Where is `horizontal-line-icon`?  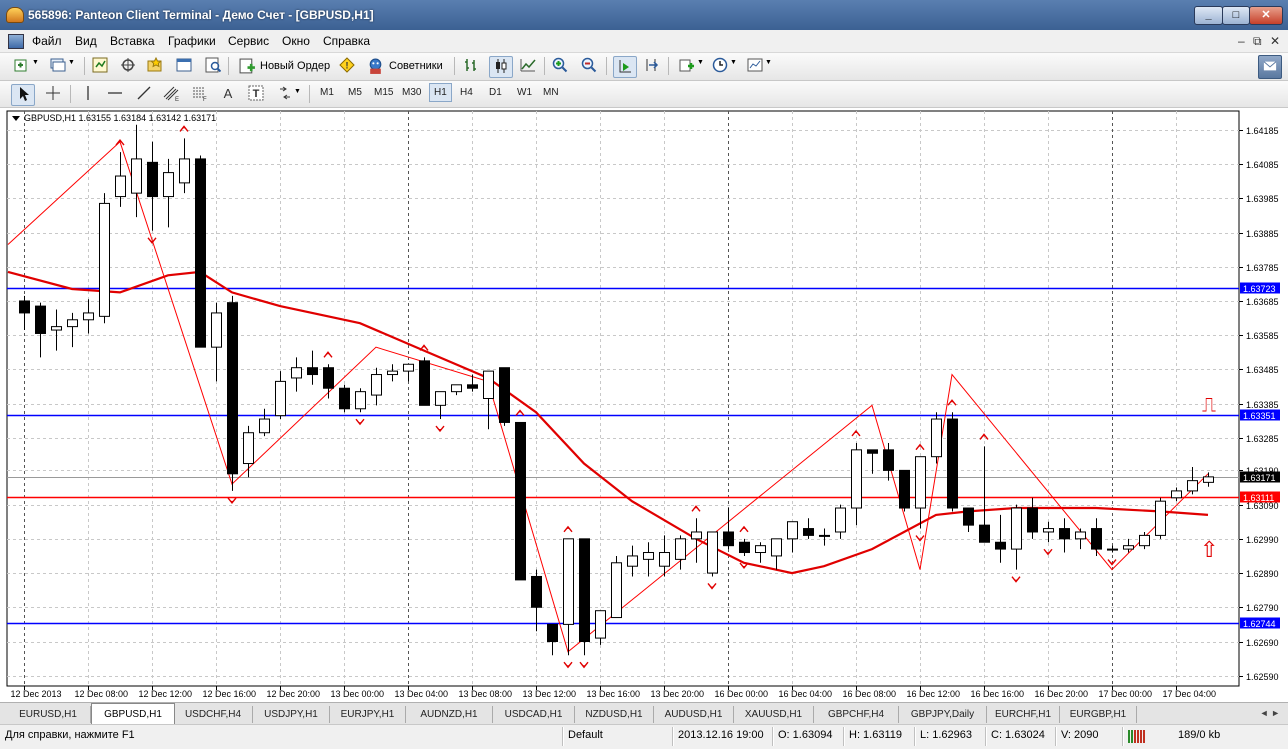
horizontal-line-icon is located at coordinates (115, 93).